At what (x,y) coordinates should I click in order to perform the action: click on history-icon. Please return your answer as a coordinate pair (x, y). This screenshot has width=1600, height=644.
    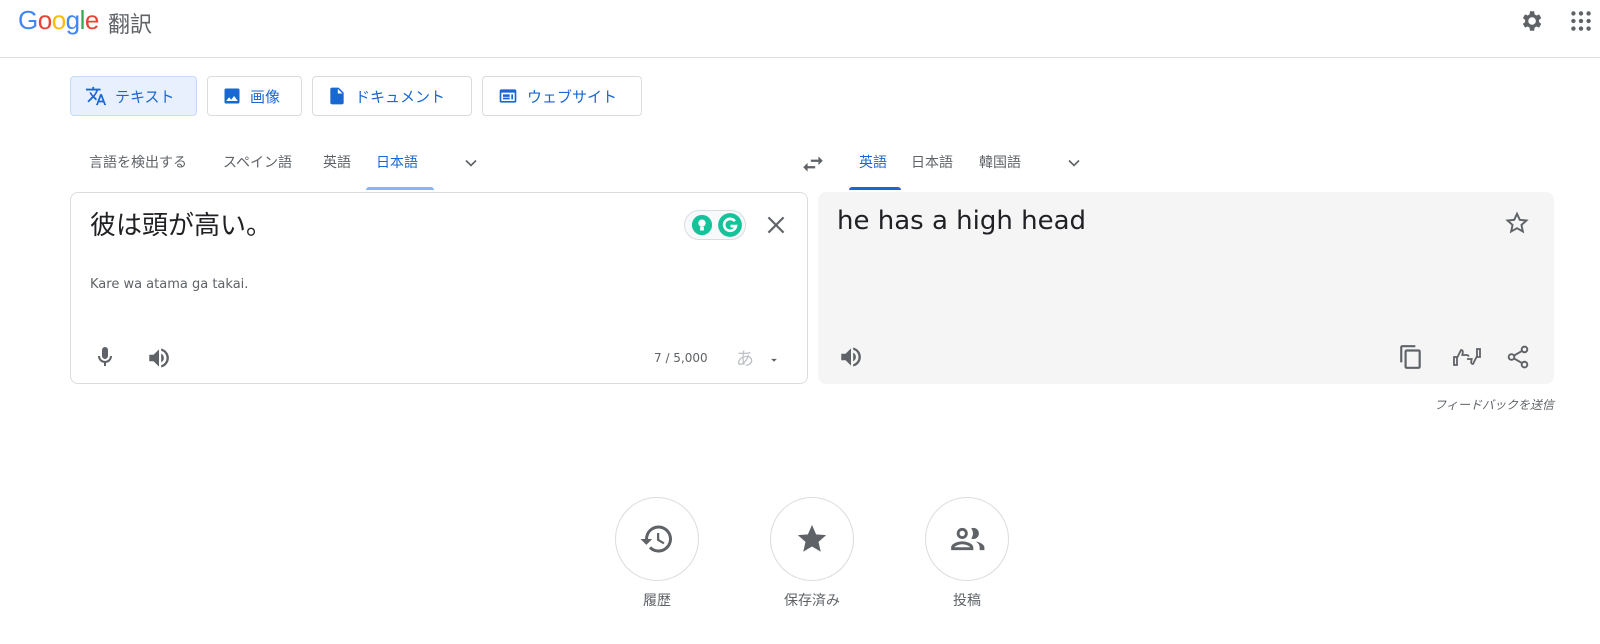
    Looking at the image, I should click on (656, 539).